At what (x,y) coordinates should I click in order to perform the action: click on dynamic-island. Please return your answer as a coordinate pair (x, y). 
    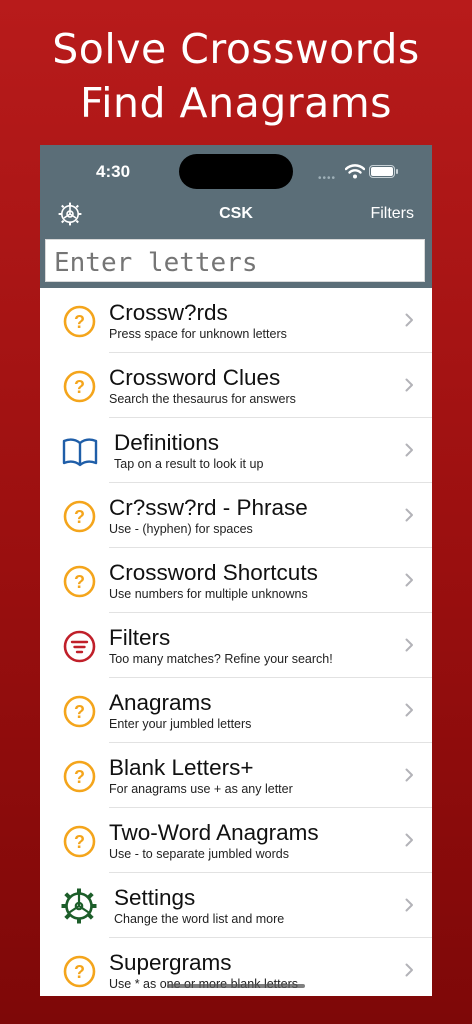
    Looking at the image, I should click on (236, 171).